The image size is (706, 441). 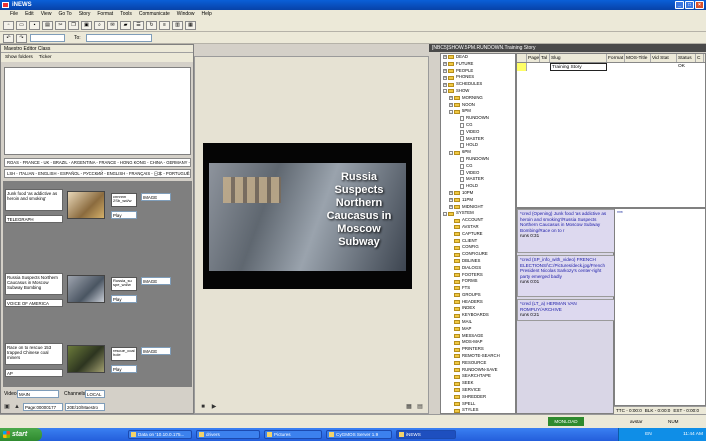 What do you see at coordinates (420, 407) in the screenshot?
I see `list-icon: ▤` at bounding box center [420, 407].